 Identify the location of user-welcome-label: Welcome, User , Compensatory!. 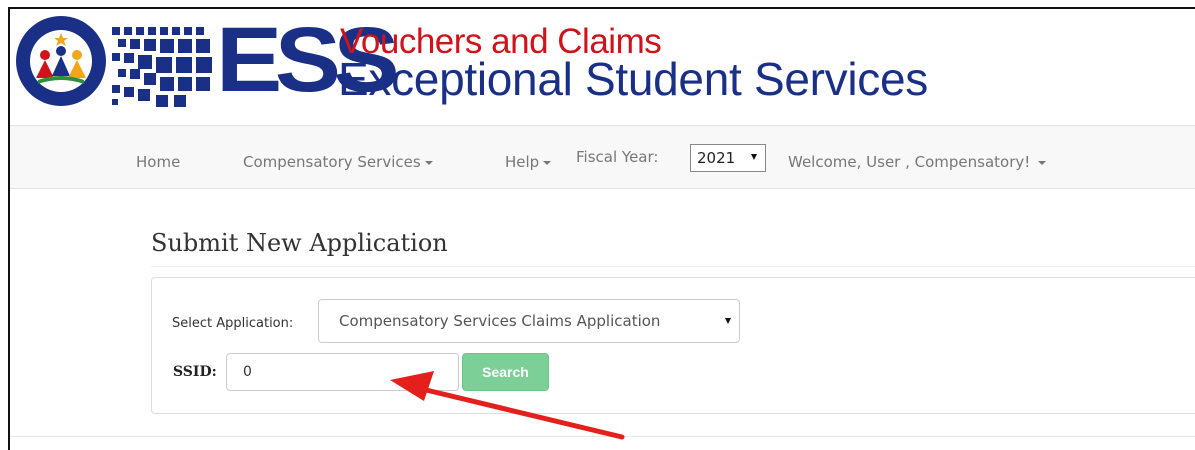
(909, 162).